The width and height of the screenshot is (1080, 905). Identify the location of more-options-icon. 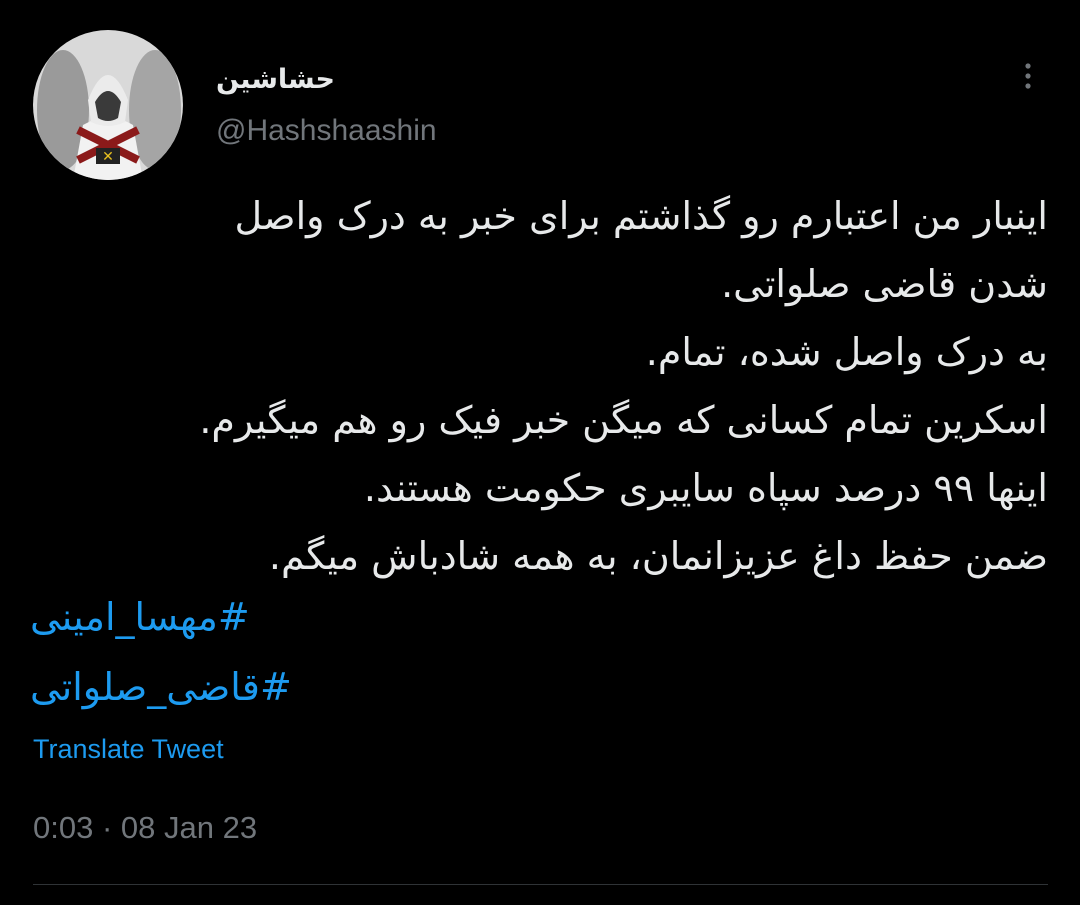
(1028, 76).